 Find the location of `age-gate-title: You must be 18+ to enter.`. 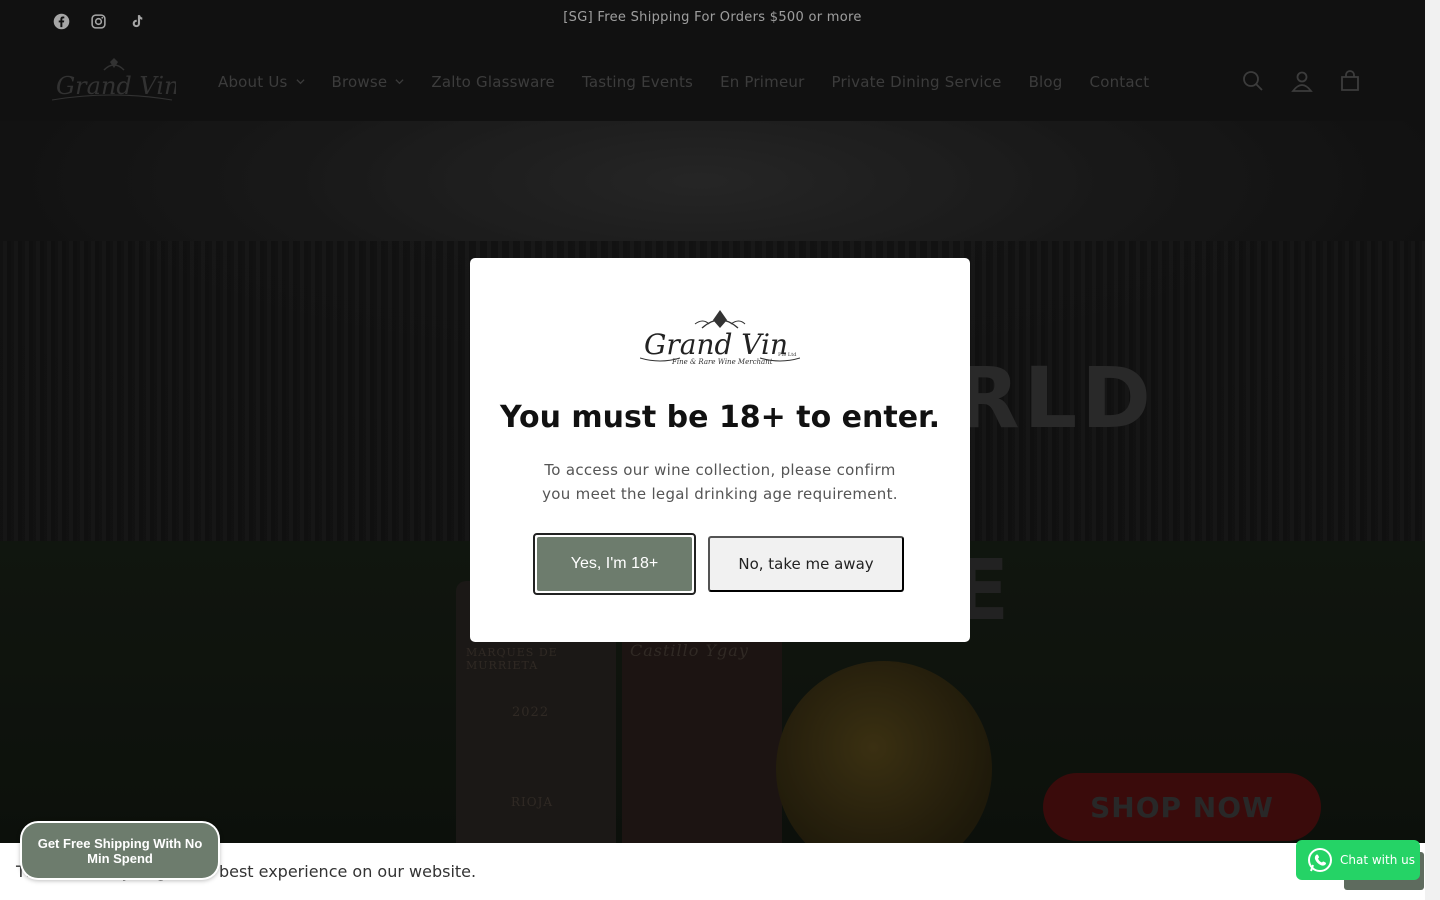

age-gate-title: You must be 18+ to enter. is located at coordinates (720, 417).